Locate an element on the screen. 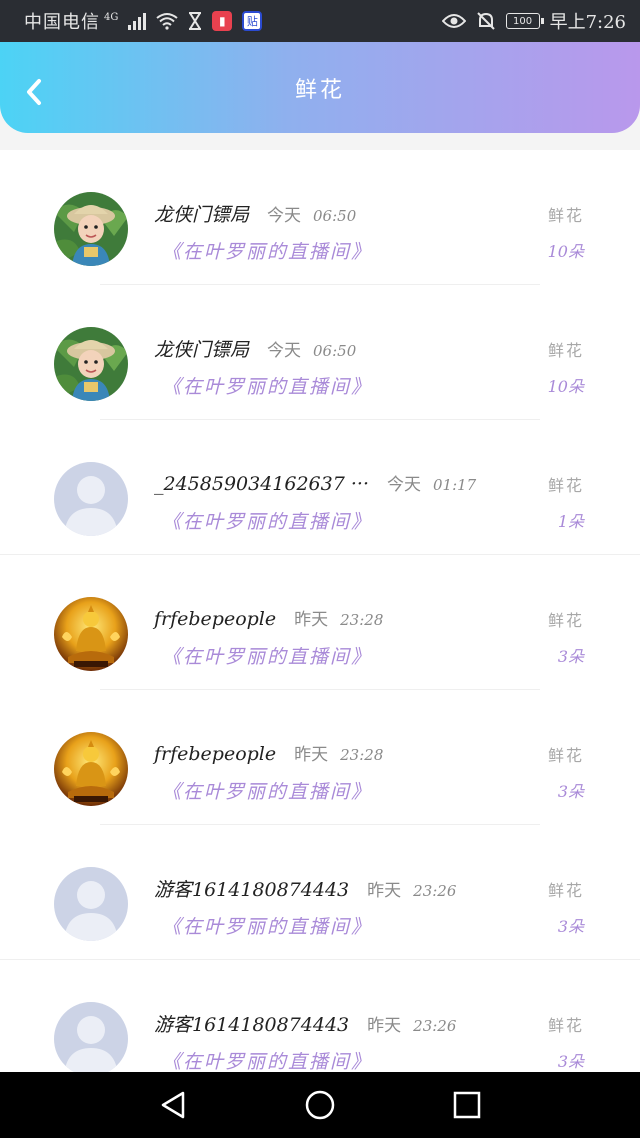 This screenshot has width=640, height=1138. carrier-label: 中国电信 is located at coordinates (62, 22).